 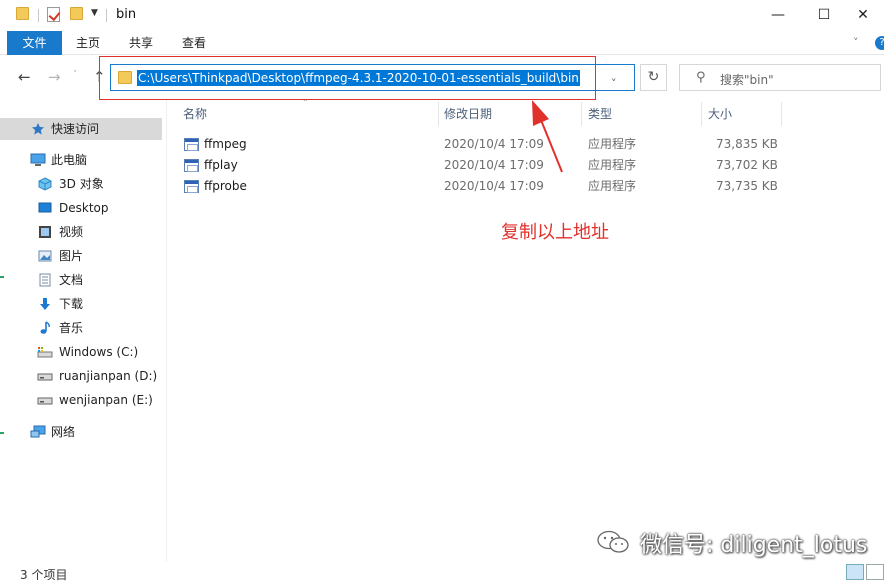 What do you see at coordinates (555, 232) in the screenshot?
I see `annotation-text: 复制以上地址` at bounding box center [555, 232].